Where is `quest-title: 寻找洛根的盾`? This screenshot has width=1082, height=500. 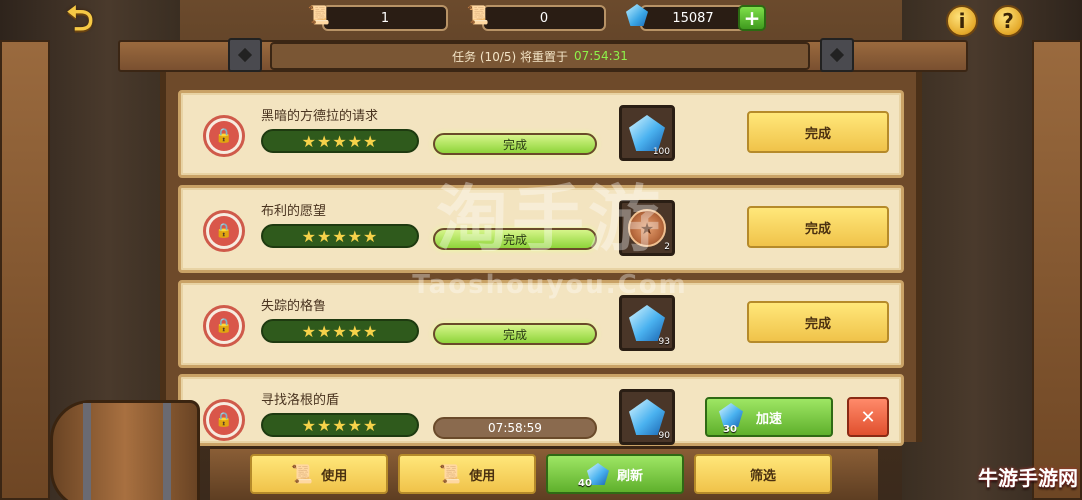
quest-title: 寻找洛根的盾 is located at coordinates (300, 400).